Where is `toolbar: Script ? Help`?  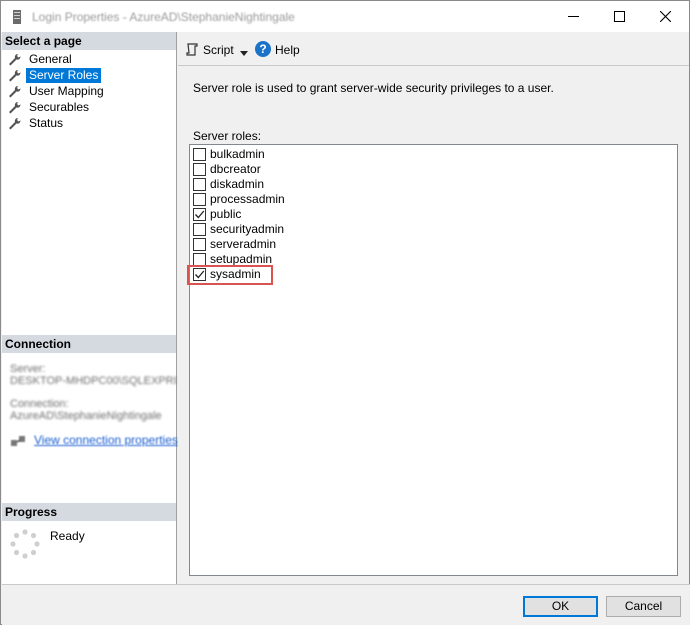
toolbar: Script ? Help is located at coordinates (433, 49).